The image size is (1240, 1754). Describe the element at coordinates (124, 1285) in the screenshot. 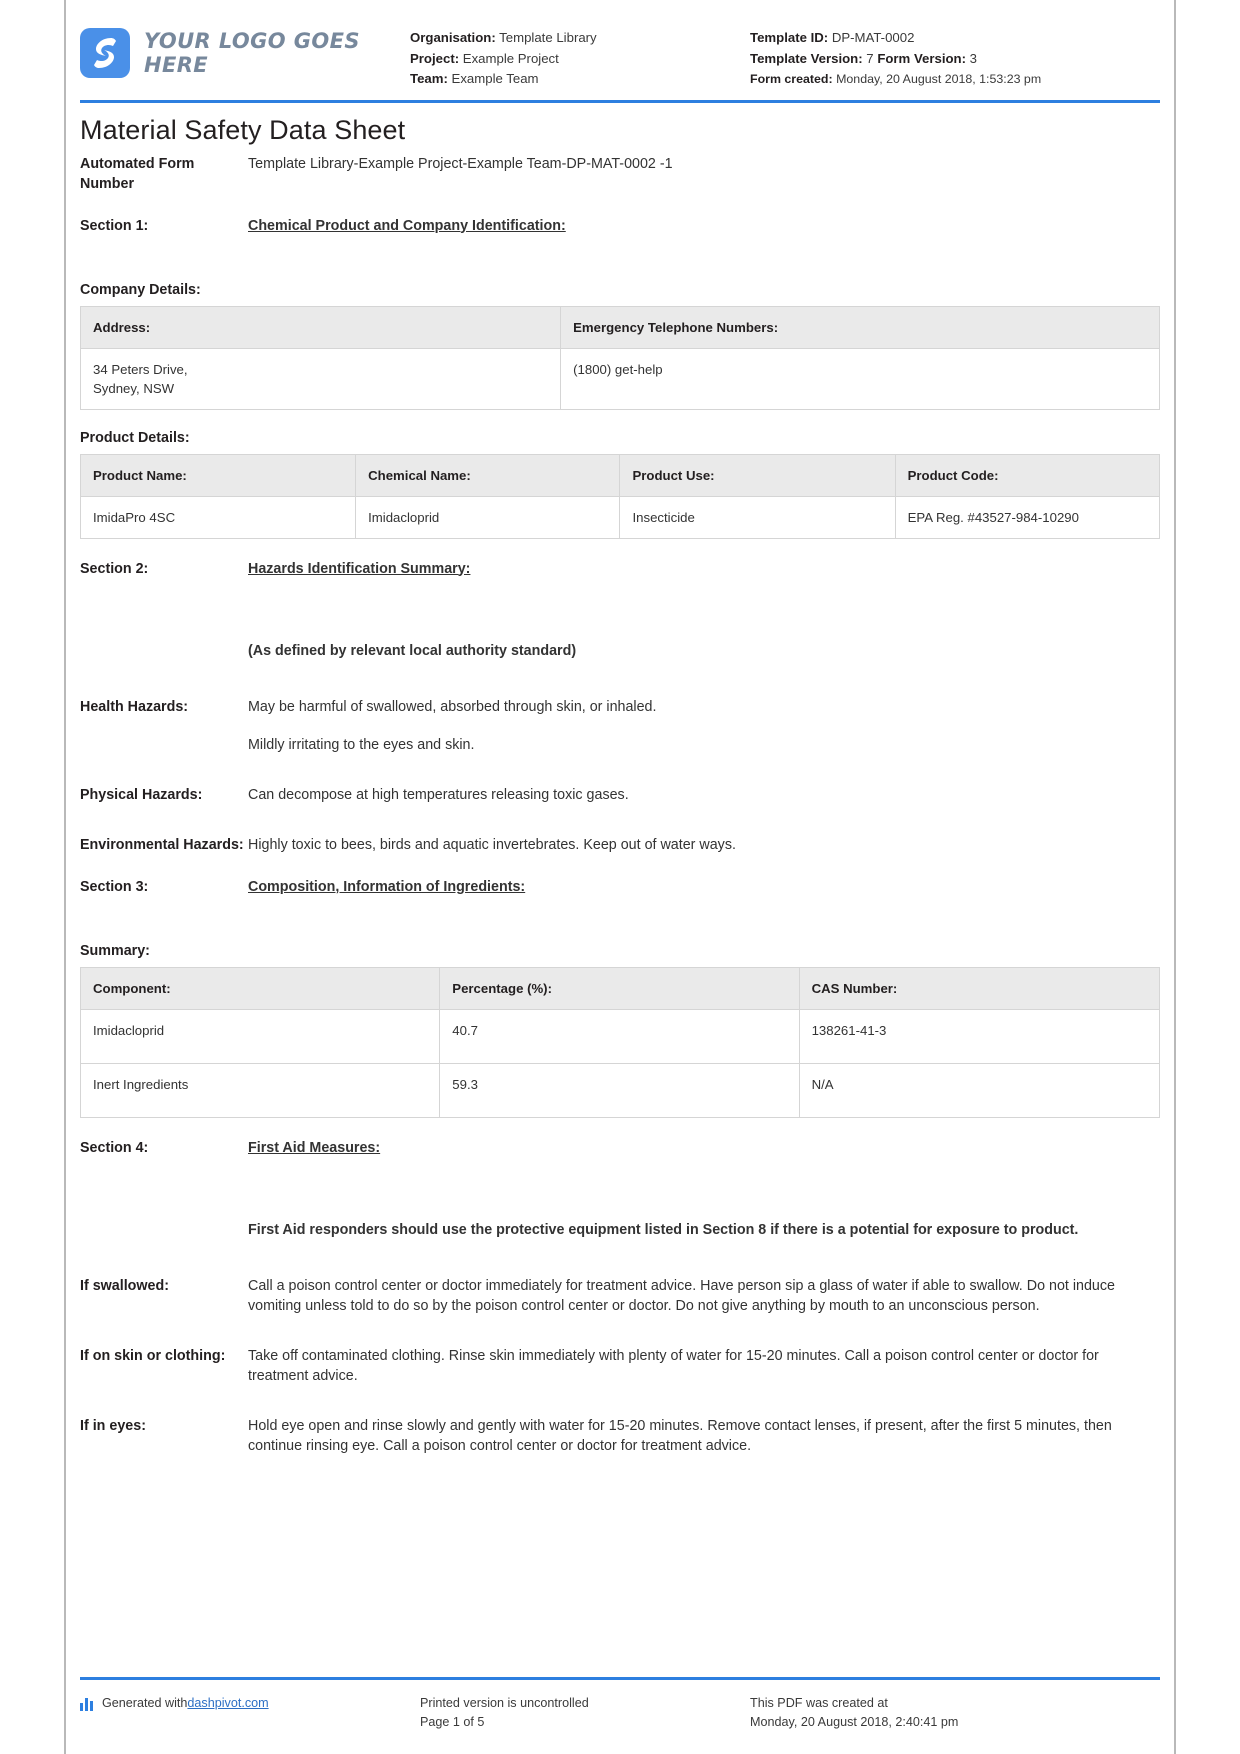

I see `if-swallowed-label: If swallowed:` at that location.